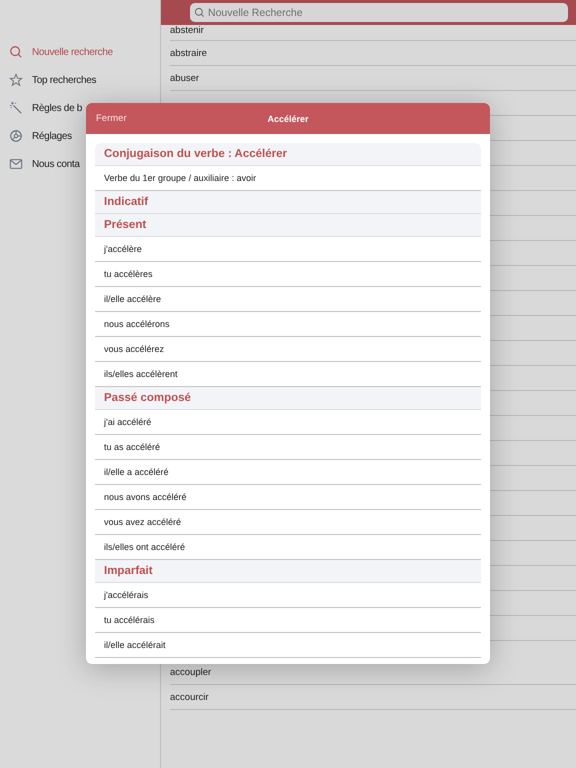  Describe the element at coordinates (16, 108) in the screenshot. I see `magic-wand-icon` at that location.